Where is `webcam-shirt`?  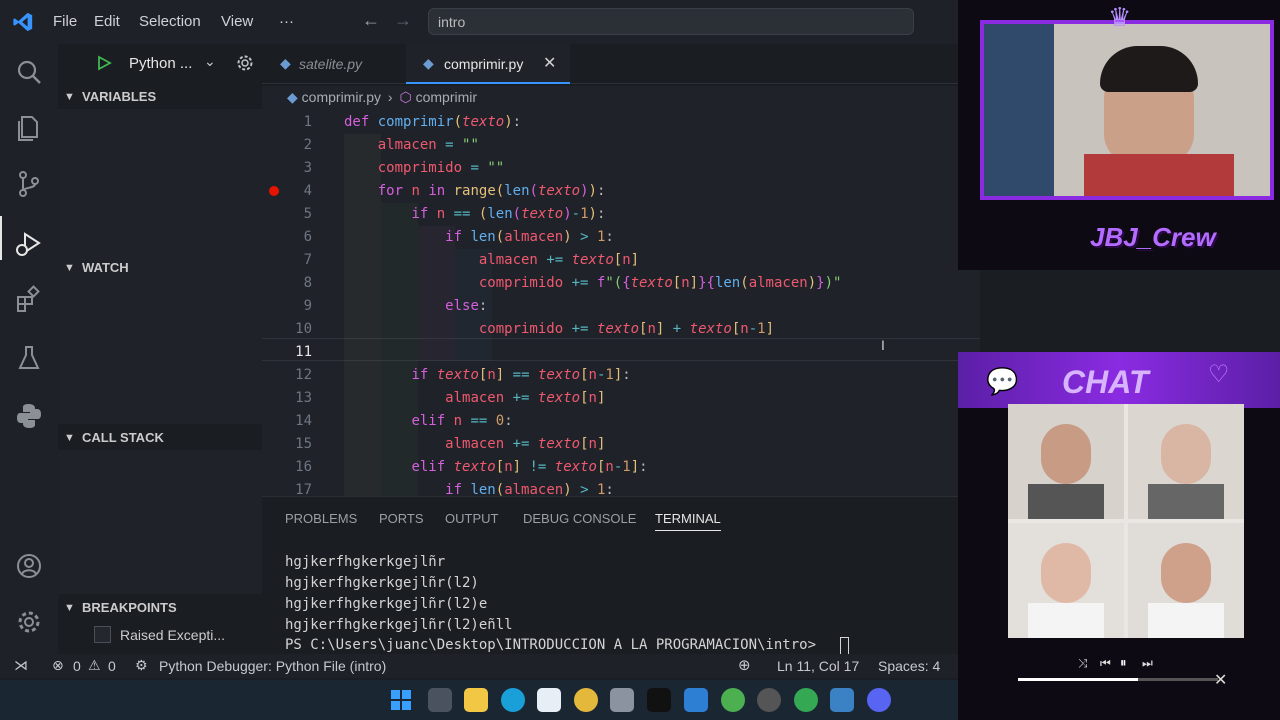
webcam-shirt is located at coordinates (1159, 175).